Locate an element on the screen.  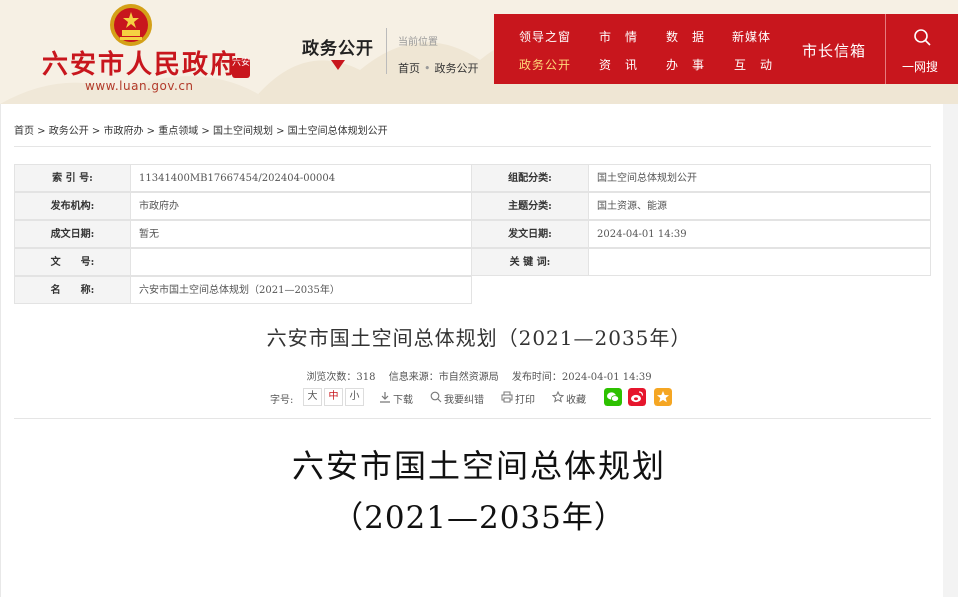
star-icon is located at coordinates (558, 397).